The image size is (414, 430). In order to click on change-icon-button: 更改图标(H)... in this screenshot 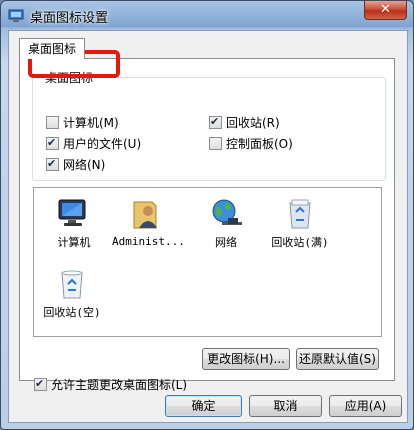, I will do `click(246, 359)`.